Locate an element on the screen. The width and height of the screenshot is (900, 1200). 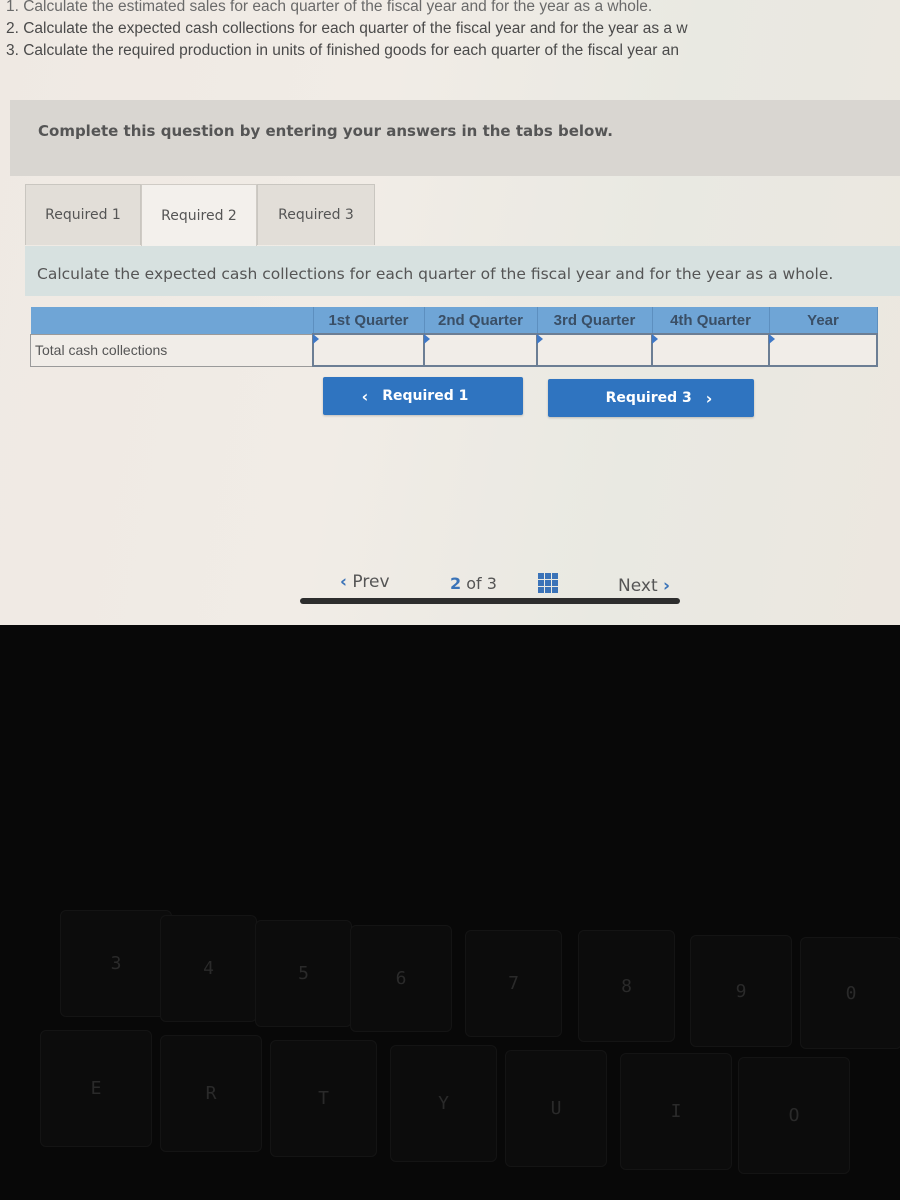
key-9: 9 is located at coordinates (741, 991).